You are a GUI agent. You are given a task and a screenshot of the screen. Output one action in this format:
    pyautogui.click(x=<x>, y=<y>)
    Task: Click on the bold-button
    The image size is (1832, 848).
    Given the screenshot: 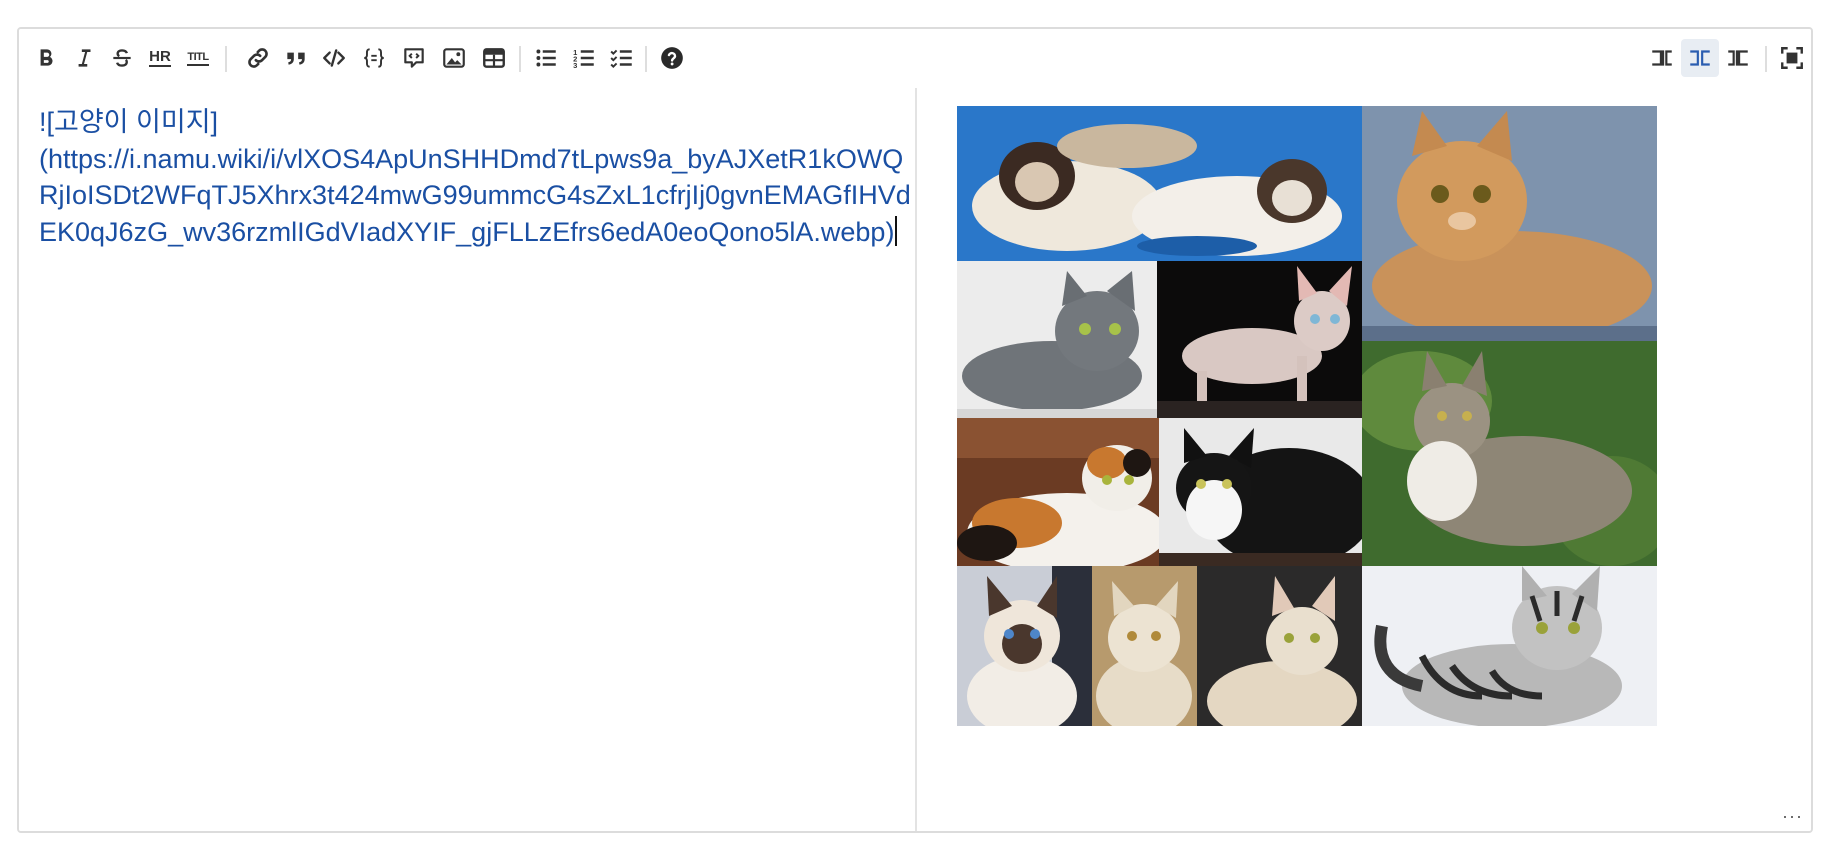 What is the action you would take?
    pyautogui.click(x=46, y=58)
    